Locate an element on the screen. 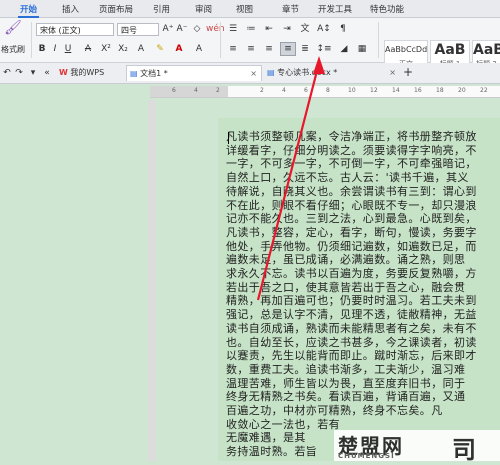  text-line: 自然上口，久远不忘。古人云：'读书千遍，其义 is located at coordinates (347, 178).